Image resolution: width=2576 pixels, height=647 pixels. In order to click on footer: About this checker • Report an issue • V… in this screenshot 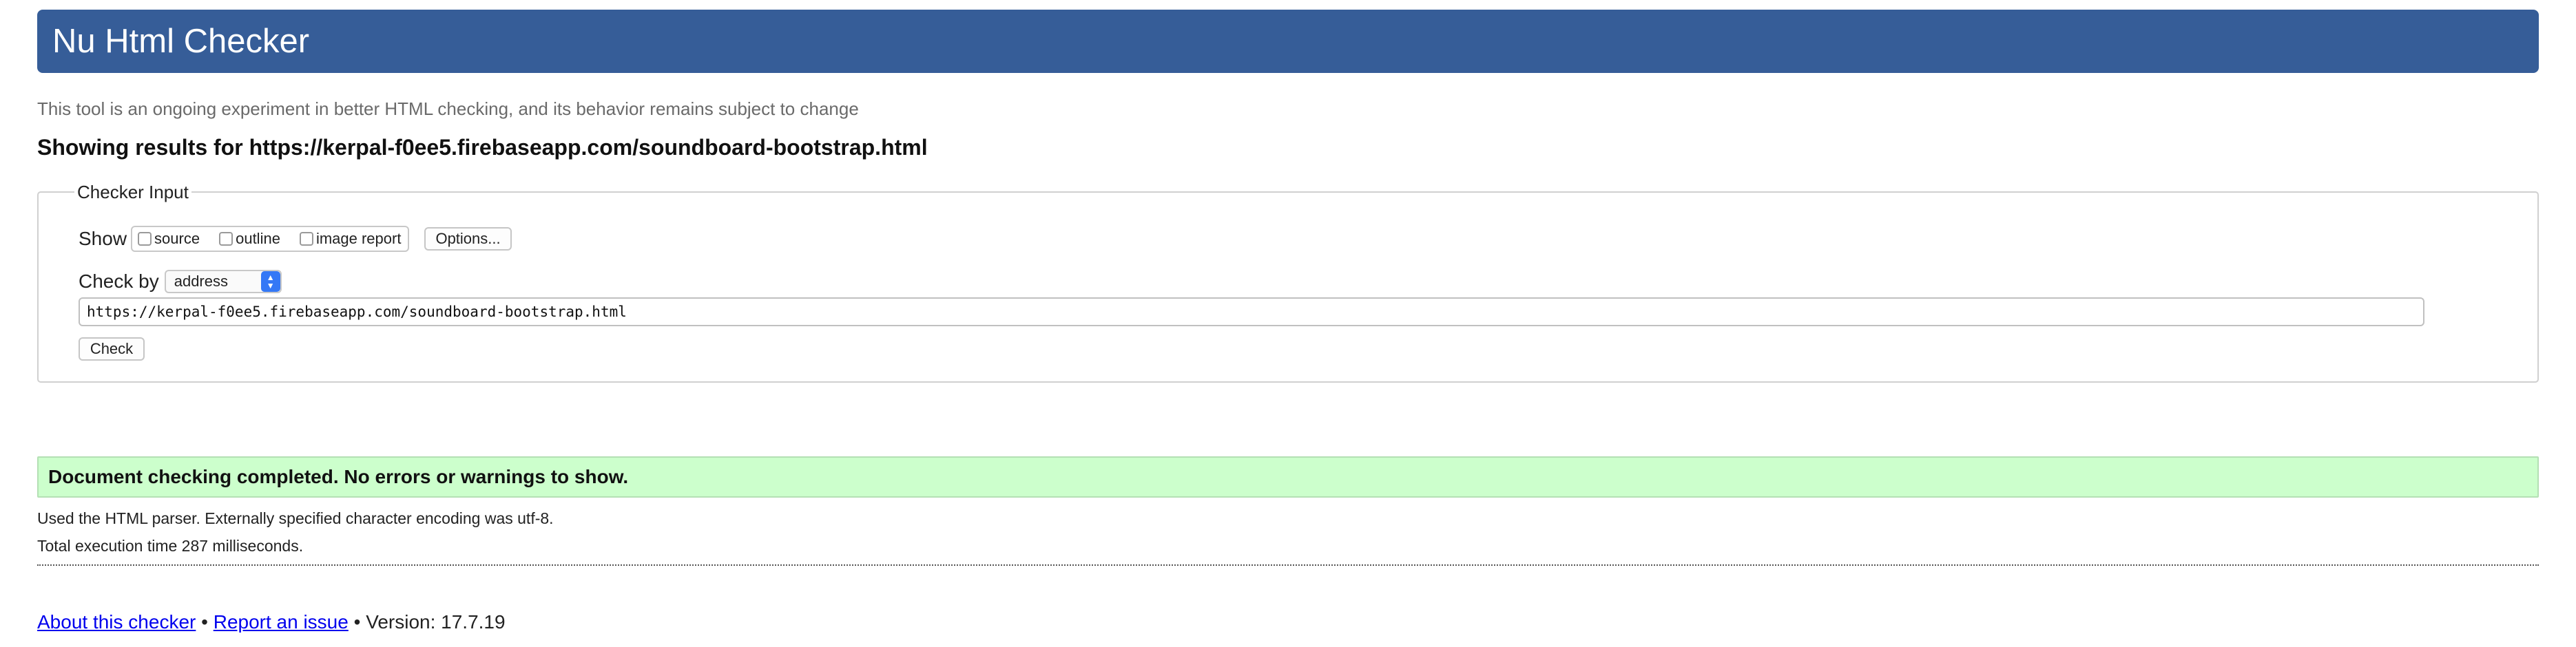, I will do `click(271, 622)`.